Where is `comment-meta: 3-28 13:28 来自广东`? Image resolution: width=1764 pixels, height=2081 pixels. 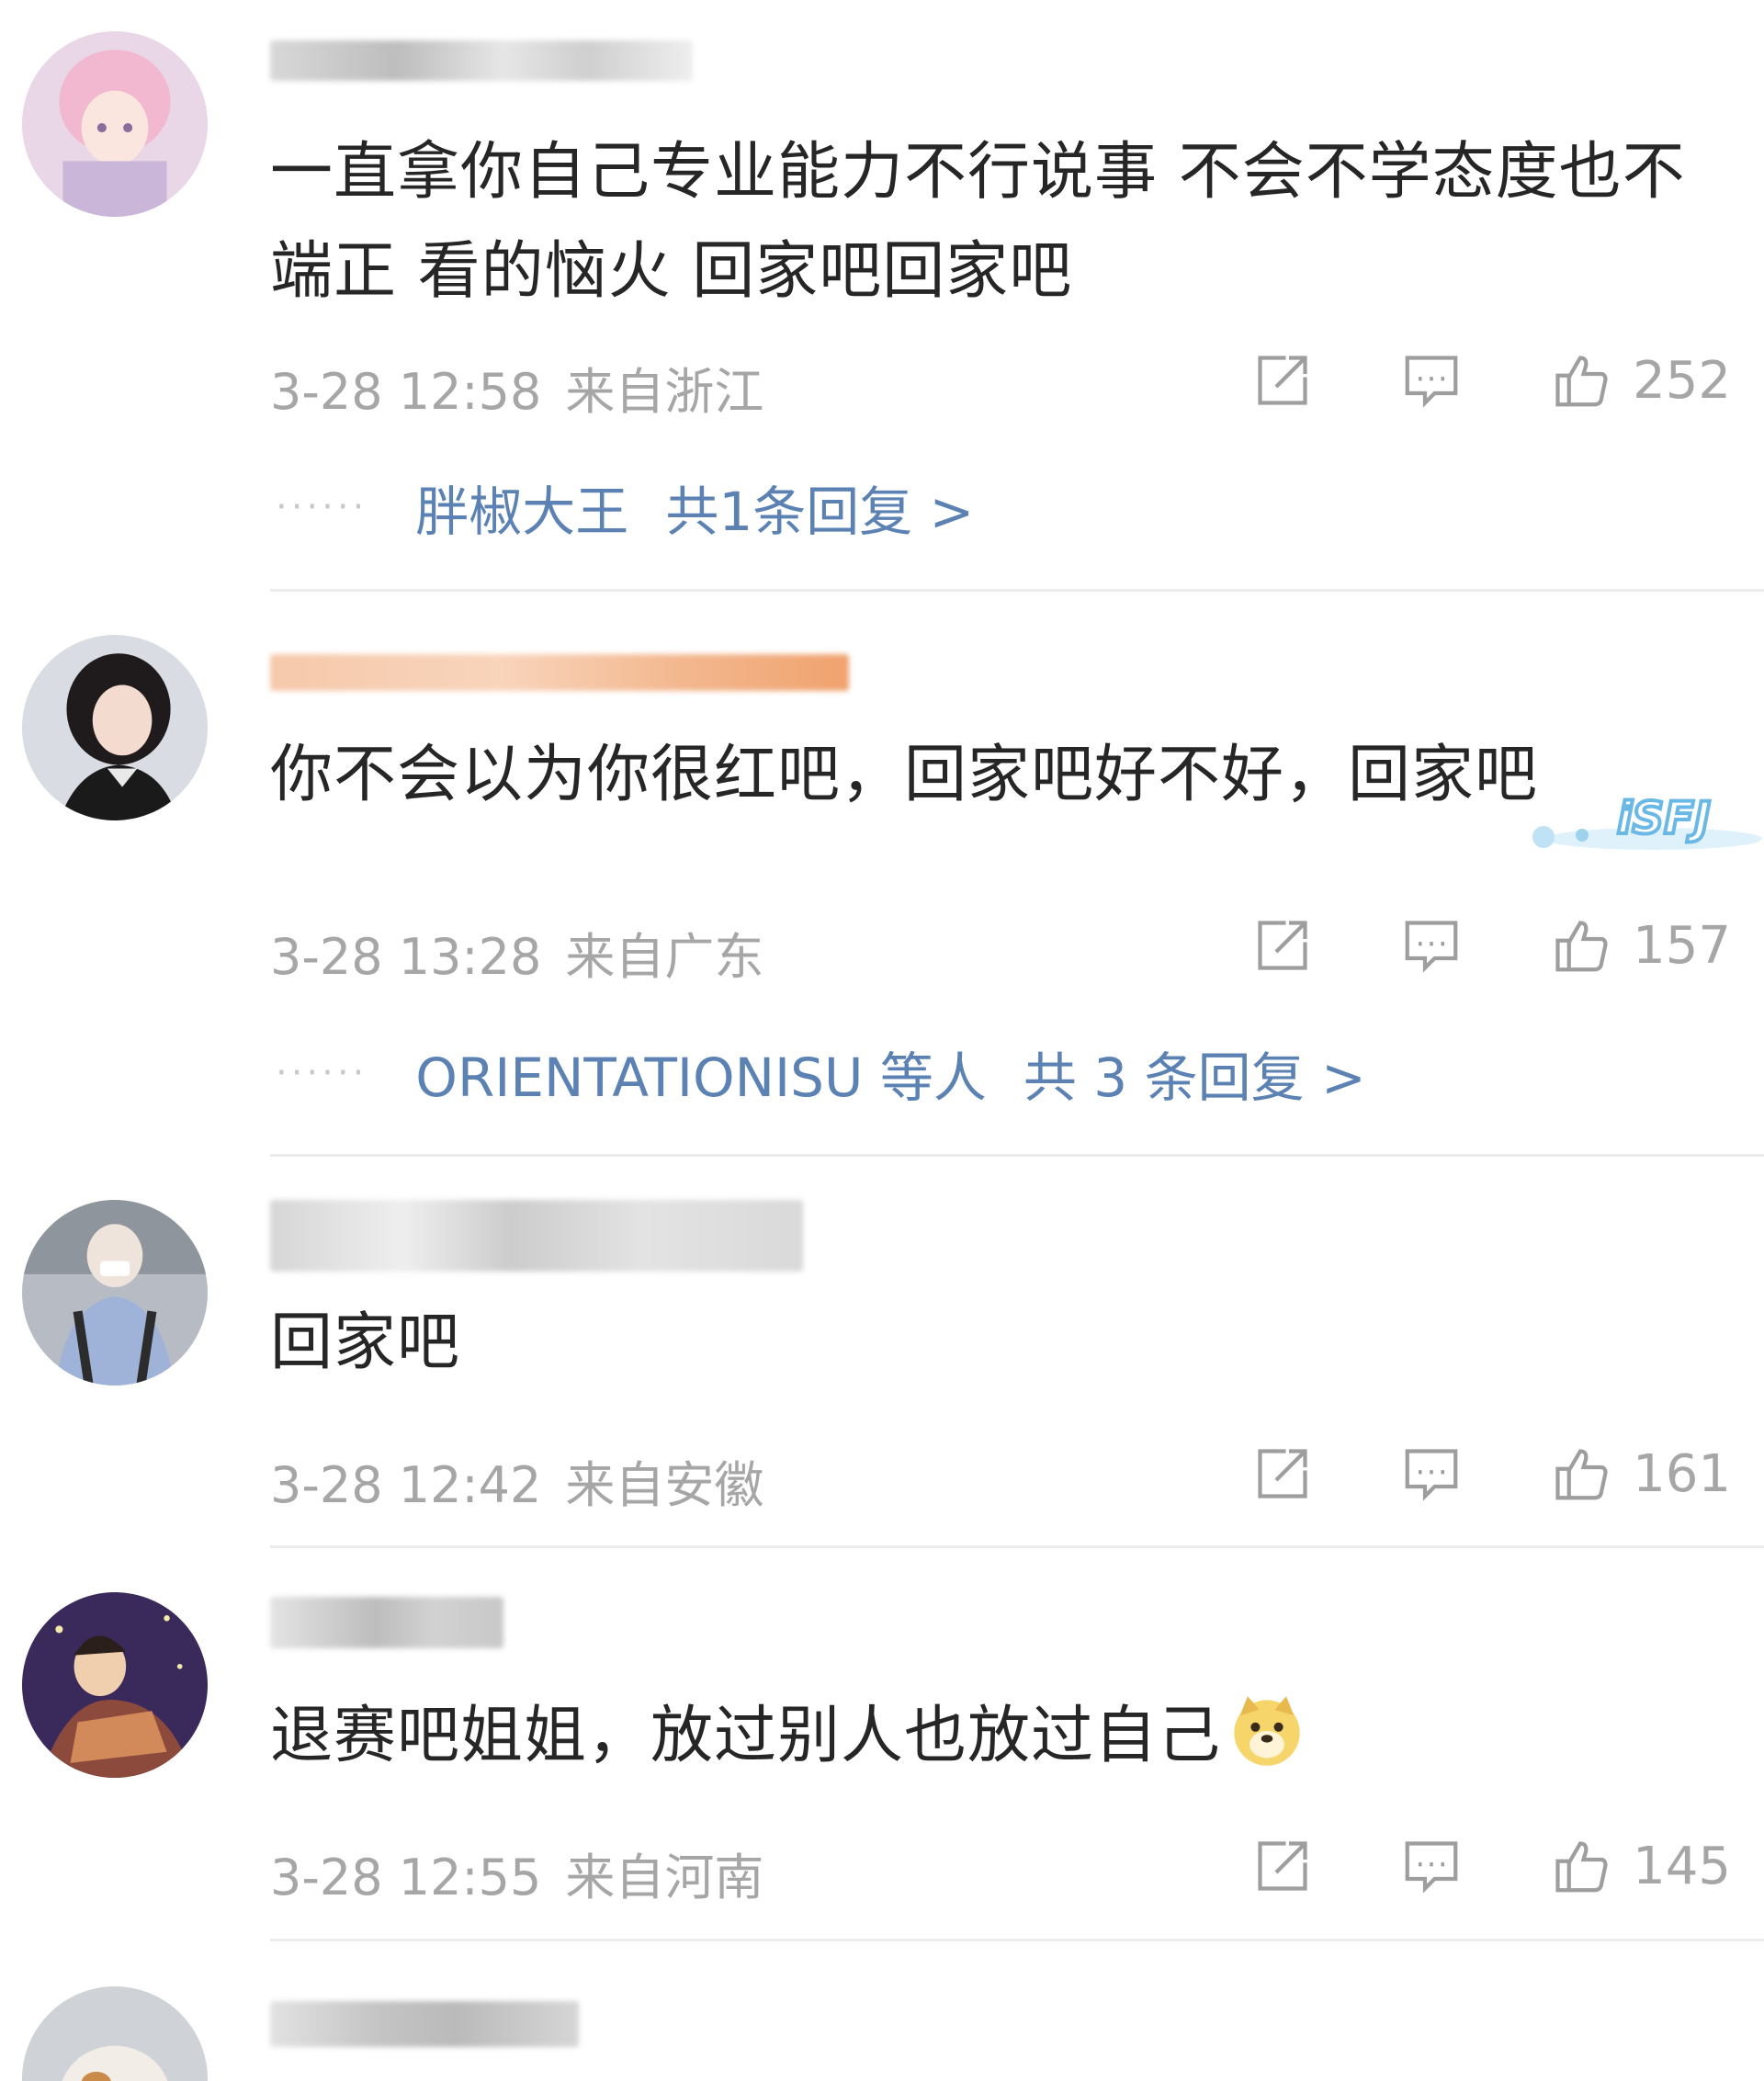
comment-meta: 3-28 13:28 来自广东 is located at coordinates (516, 953).